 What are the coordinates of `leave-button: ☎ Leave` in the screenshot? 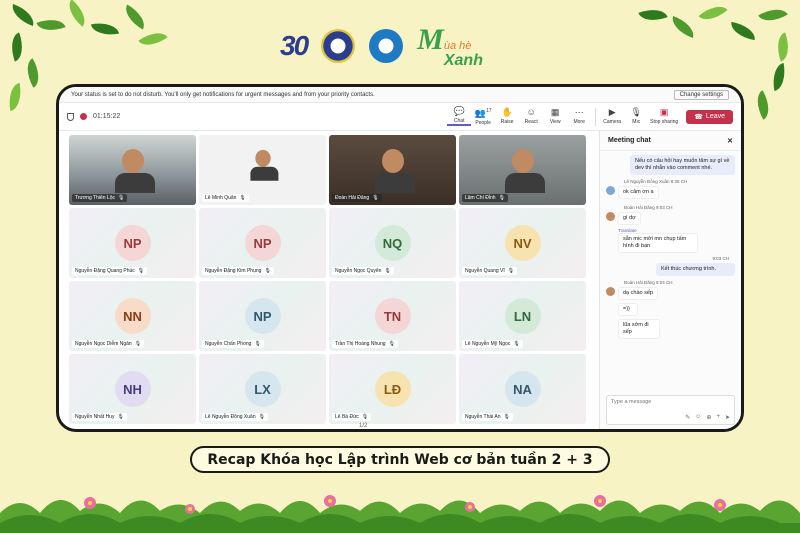 It's located at (709, 116).